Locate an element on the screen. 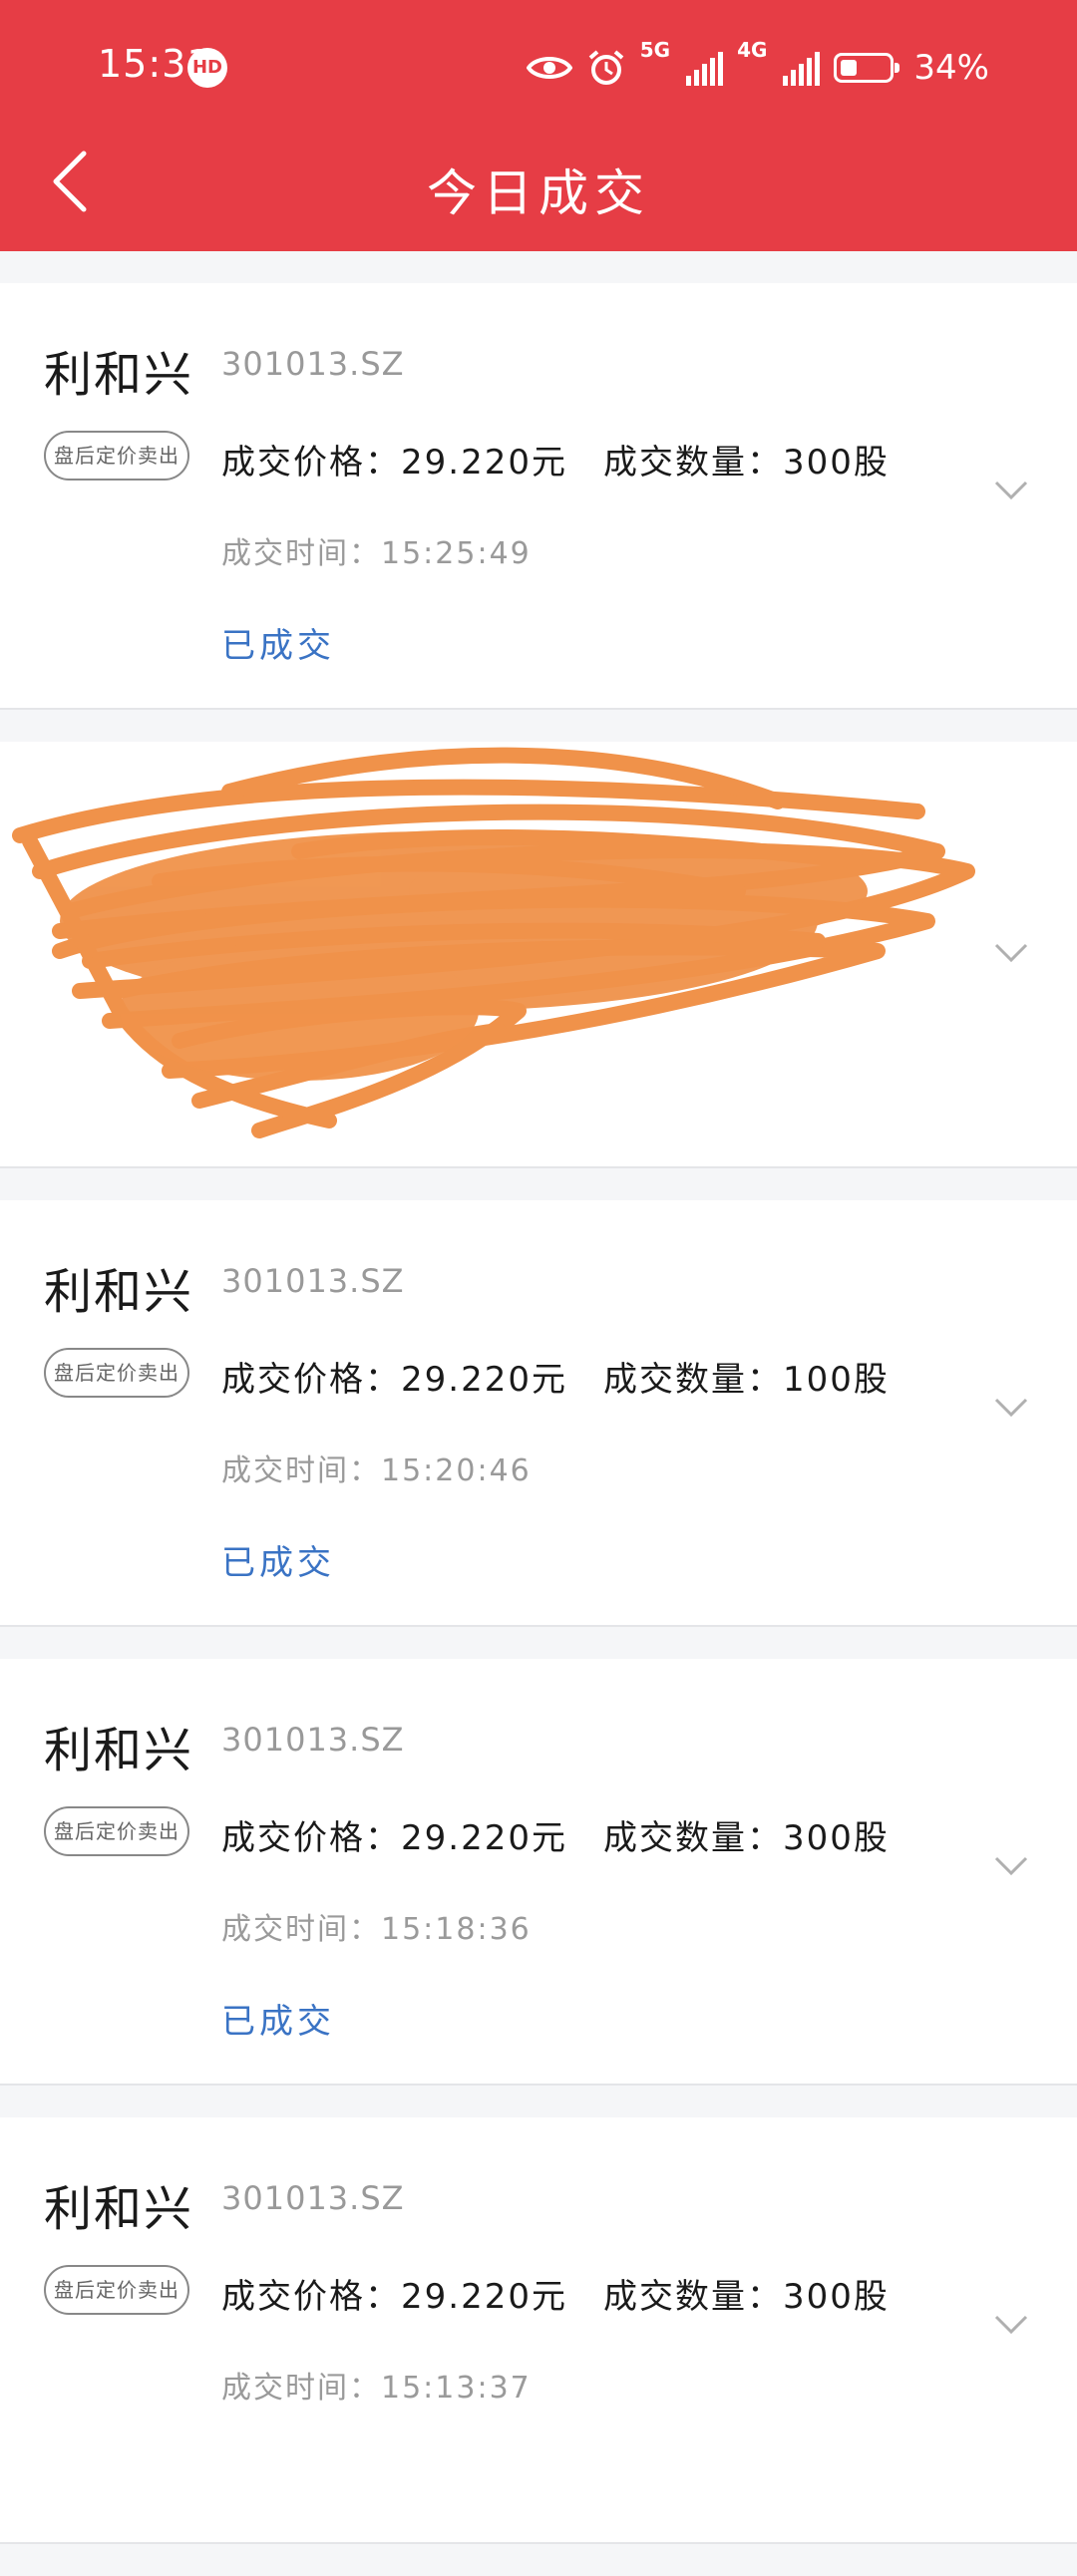  deal-time: 成交时间：15:18:36 is located at coordinates (376, 1926).